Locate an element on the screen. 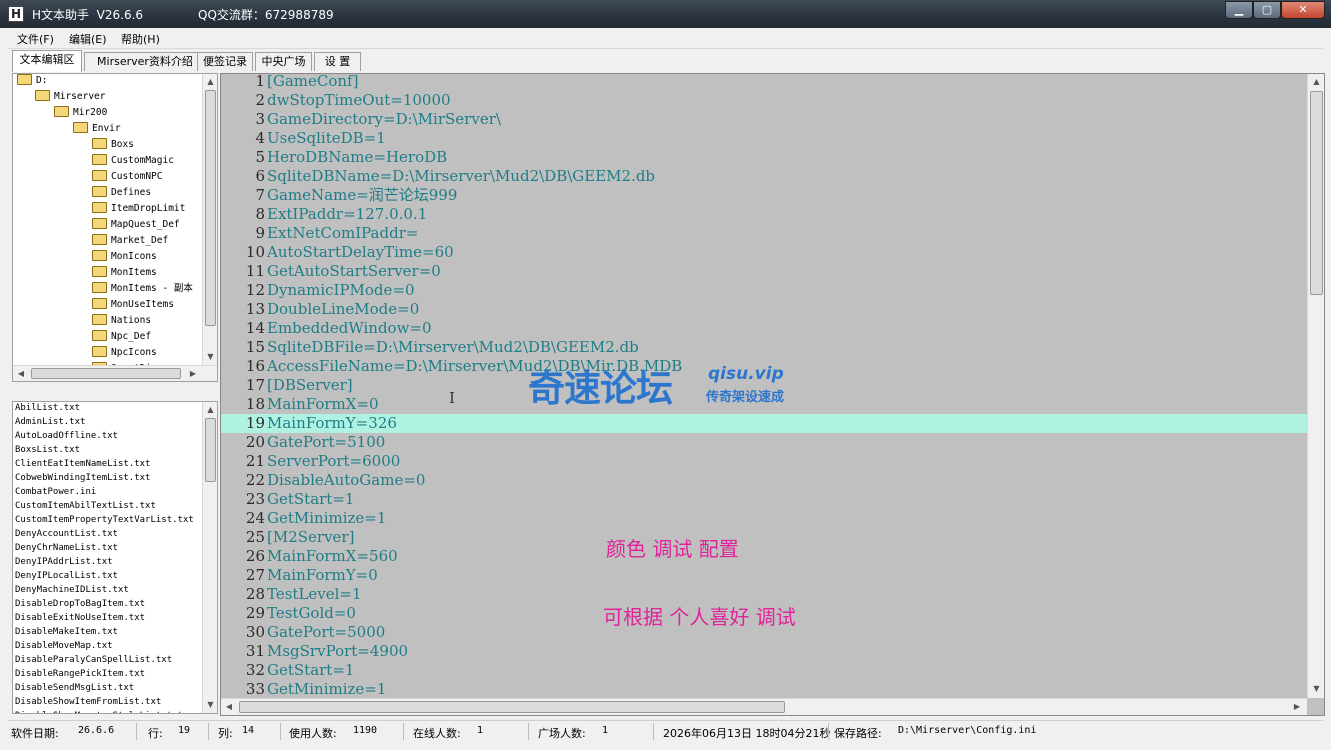 The width and height of the screenshot is (1331, 750). file-list-item: DisableDropToBagItem.txt is located at coordinates (80, 604).